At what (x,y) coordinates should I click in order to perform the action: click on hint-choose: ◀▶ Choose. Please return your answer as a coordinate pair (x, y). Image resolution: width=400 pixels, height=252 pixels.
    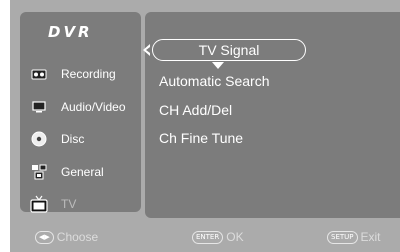
    Looking at the image, I should click on (66, 237).